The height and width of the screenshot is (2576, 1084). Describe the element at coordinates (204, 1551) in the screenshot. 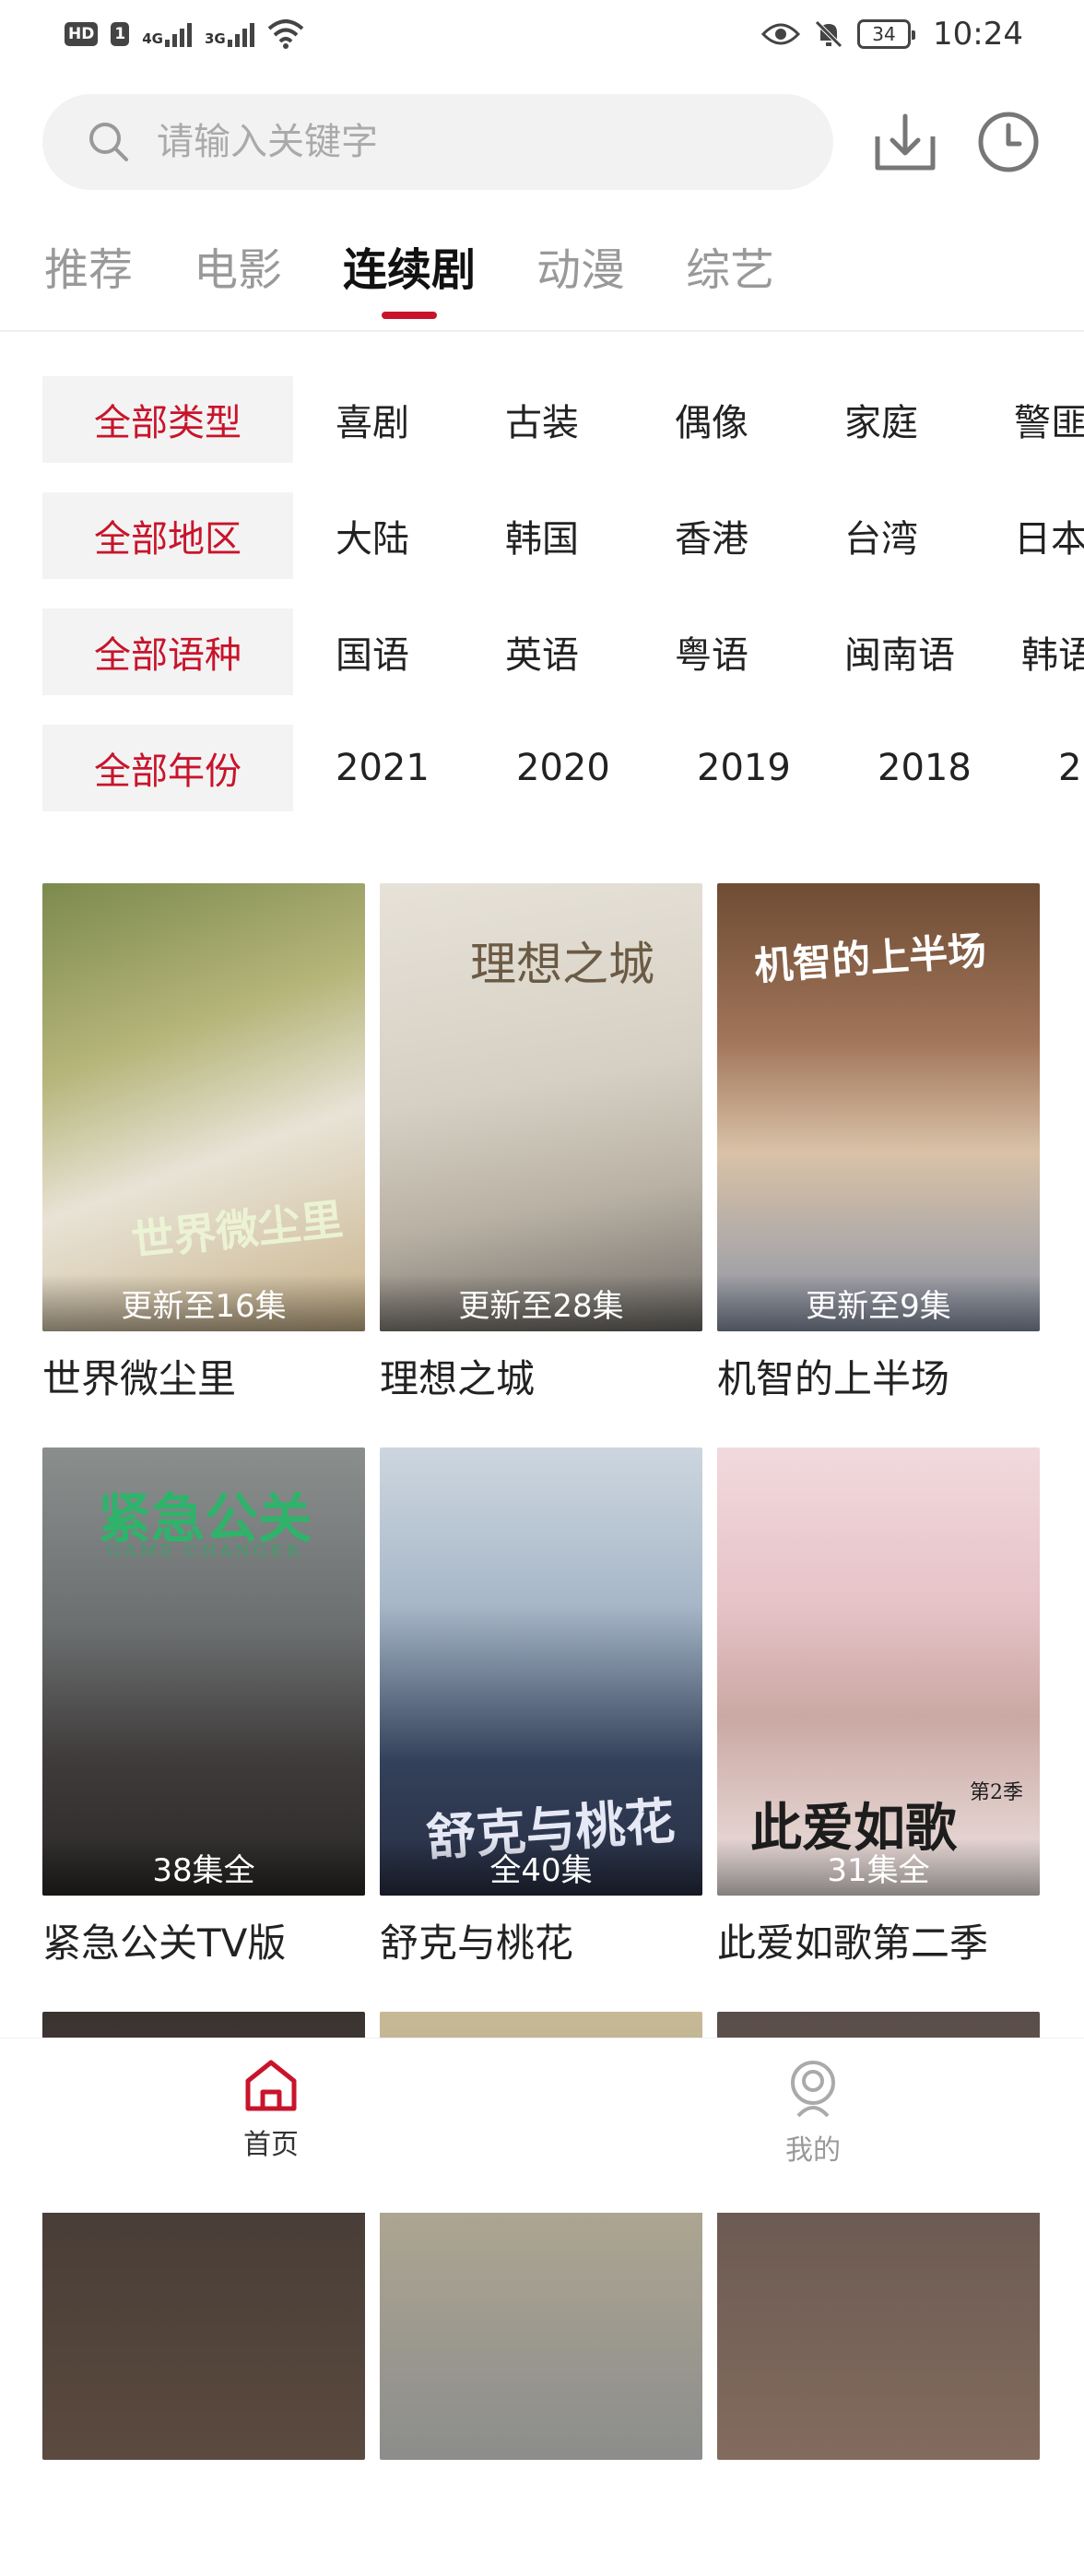

I see `poster-subtitle-art: GAME CHANGER` at that location.